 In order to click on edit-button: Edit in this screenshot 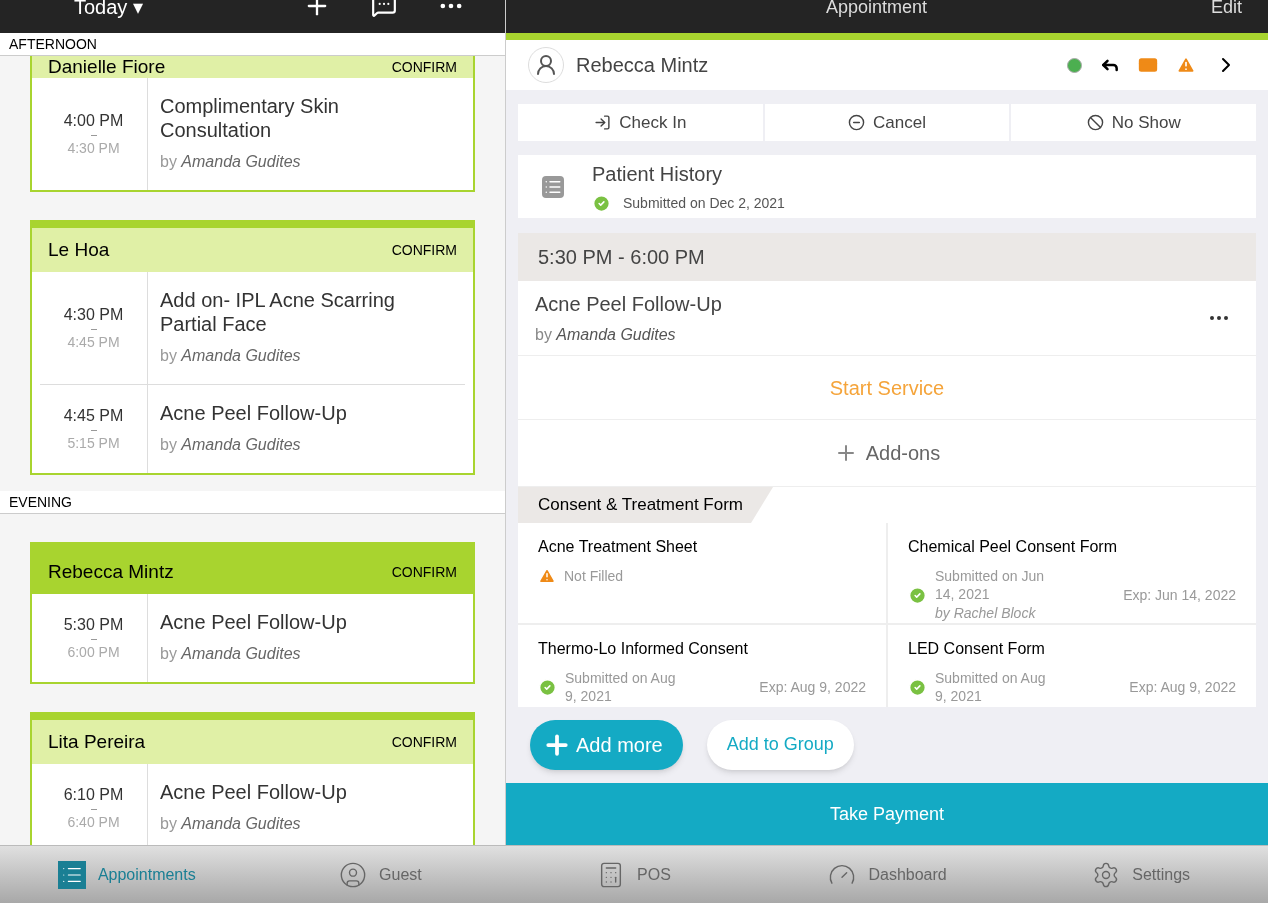, I will do `click(1226, 7)`.